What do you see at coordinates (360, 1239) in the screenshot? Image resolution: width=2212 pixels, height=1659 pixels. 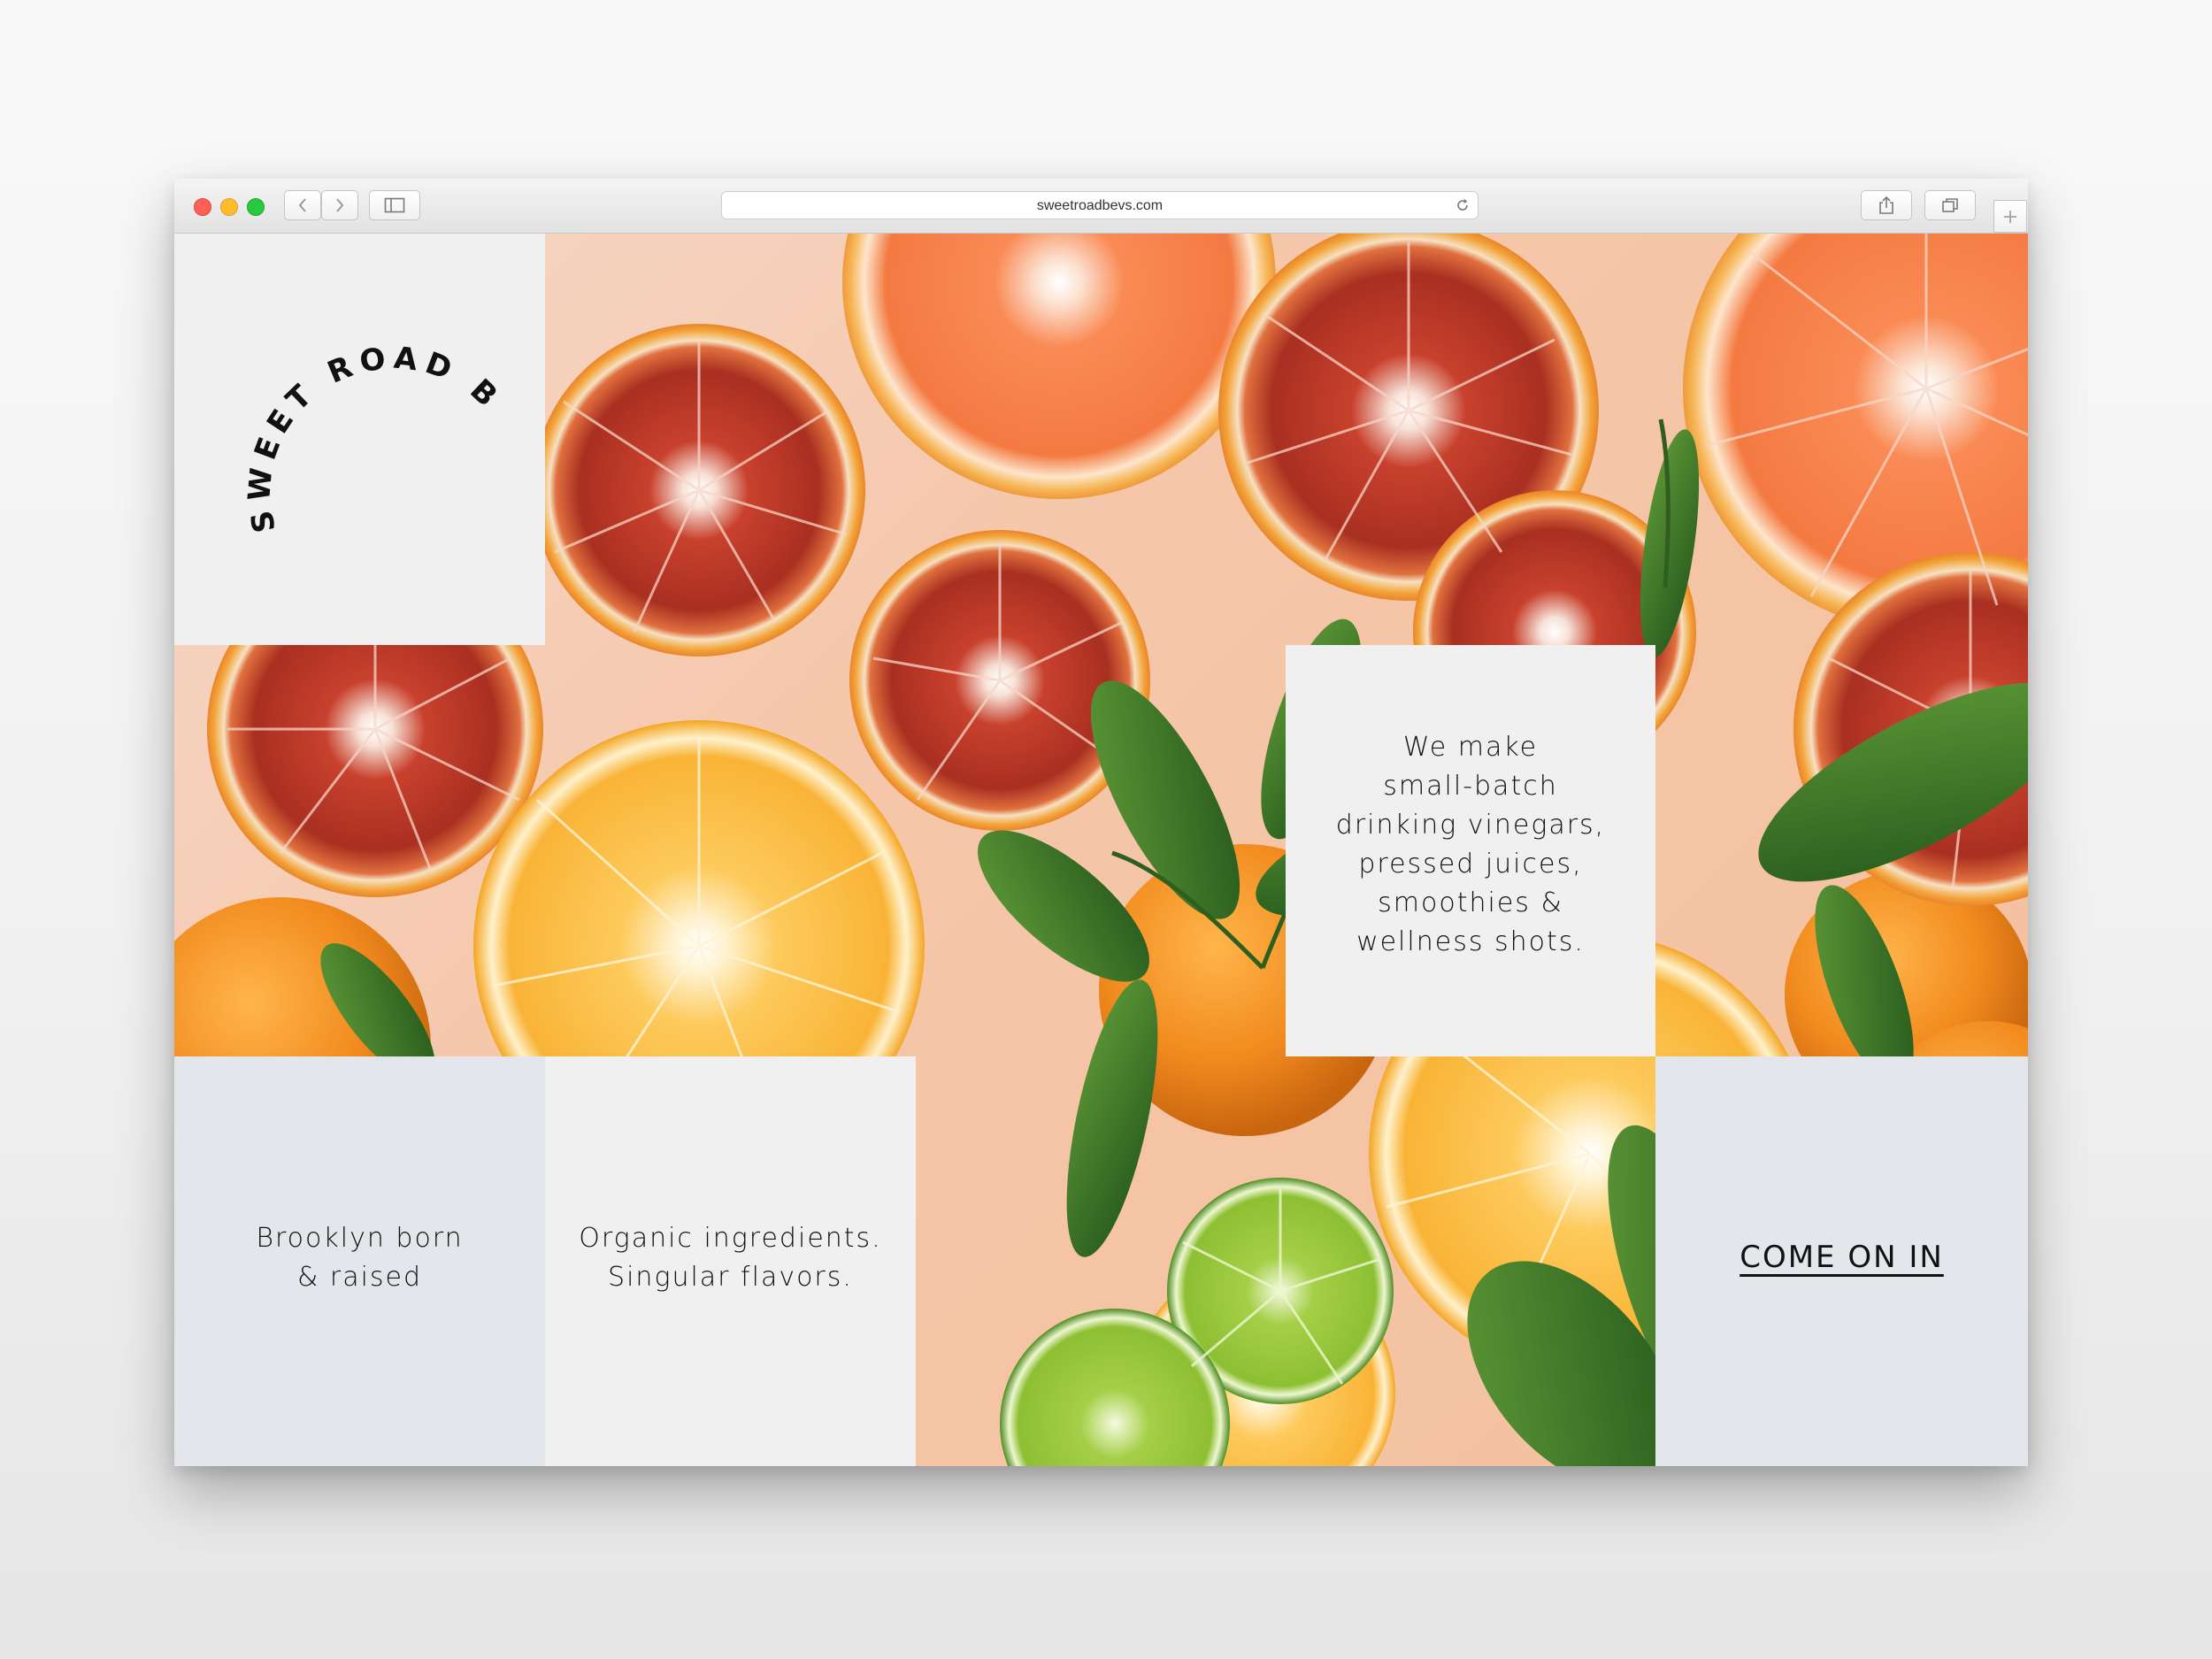 I see `origin-line: Brooklyn born` at bounding box center [360, 1239].